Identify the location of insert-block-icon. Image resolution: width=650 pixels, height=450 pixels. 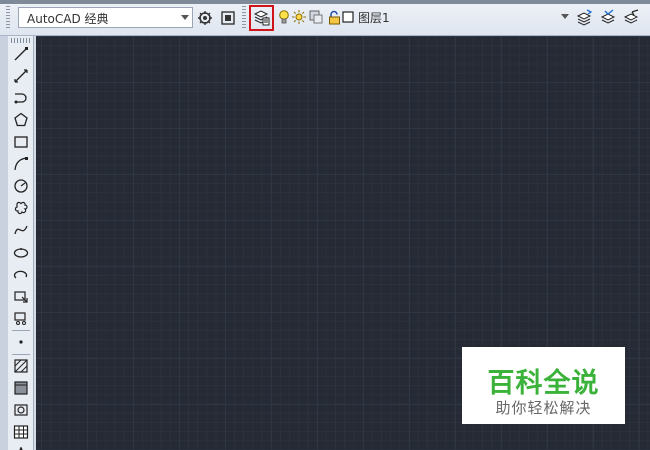
(21, 297).